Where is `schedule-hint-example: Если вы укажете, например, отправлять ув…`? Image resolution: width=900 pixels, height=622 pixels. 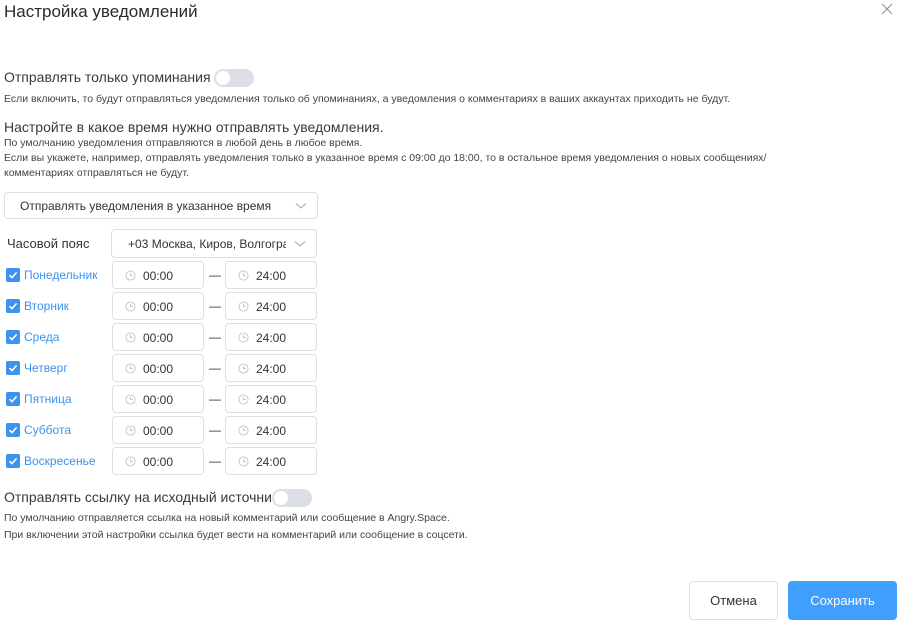 schedule-hint-example: Если вы укажете, например, отправлять ув… is located at coordinates (385, 158).